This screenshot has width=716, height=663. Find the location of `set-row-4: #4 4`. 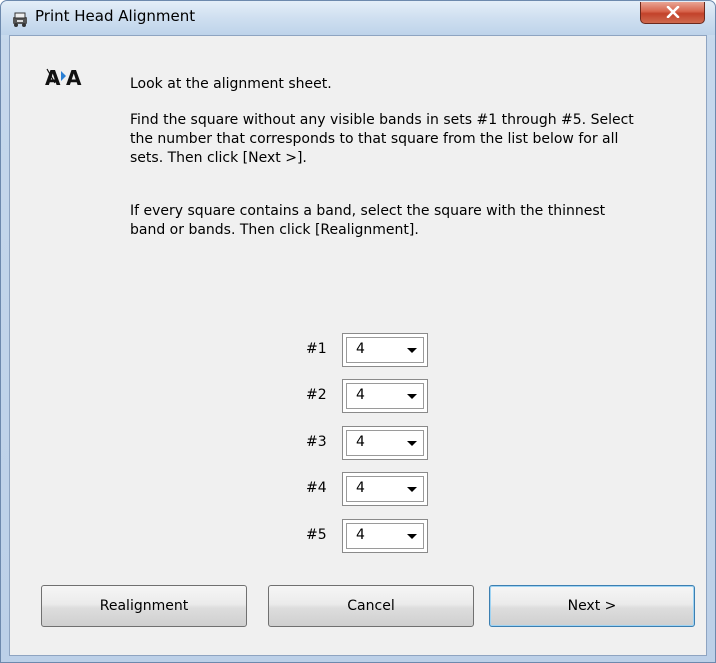

set-row-4: #4 4 is located at coordinates (371, 489).